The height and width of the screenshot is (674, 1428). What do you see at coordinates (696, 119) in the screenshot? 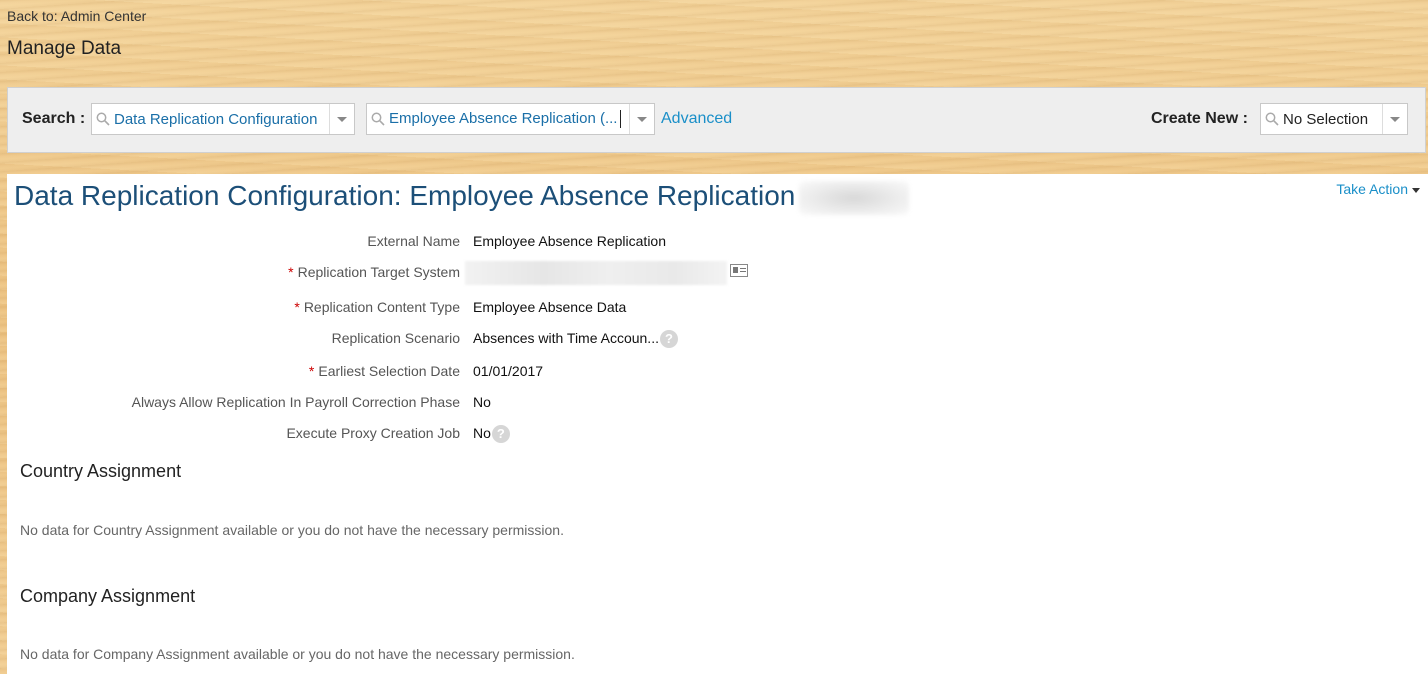
I see `advanced-search-link: Advanced` at bounding box center [696, 119].